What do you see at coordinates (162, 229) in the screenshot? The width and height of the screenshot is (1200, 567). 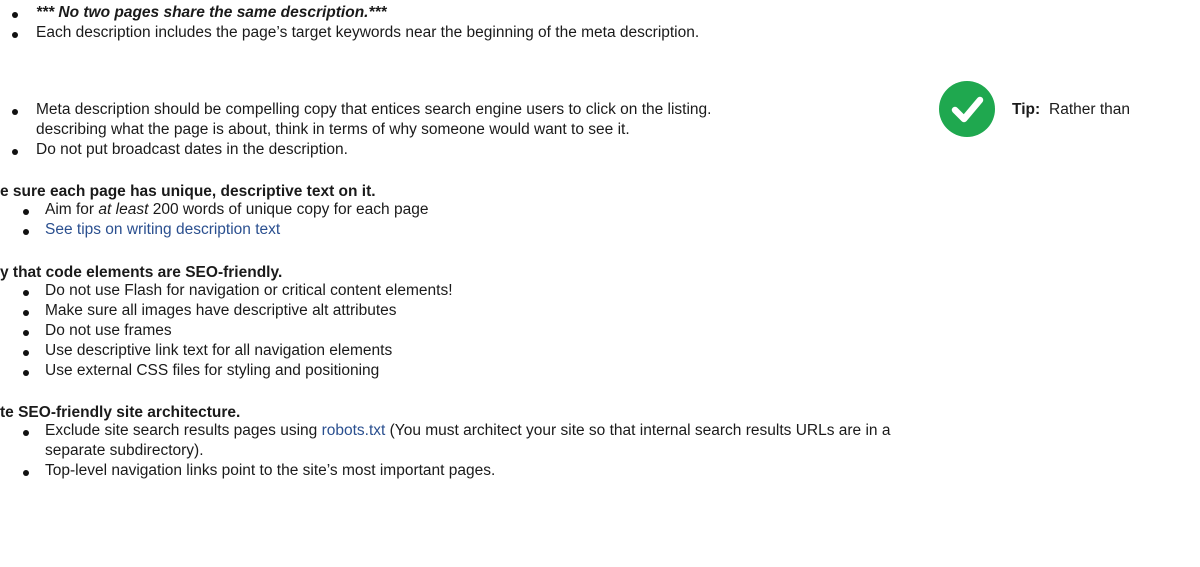 I see `description-tips-link: See tips on writing description text` at bounding box center [162, 229].